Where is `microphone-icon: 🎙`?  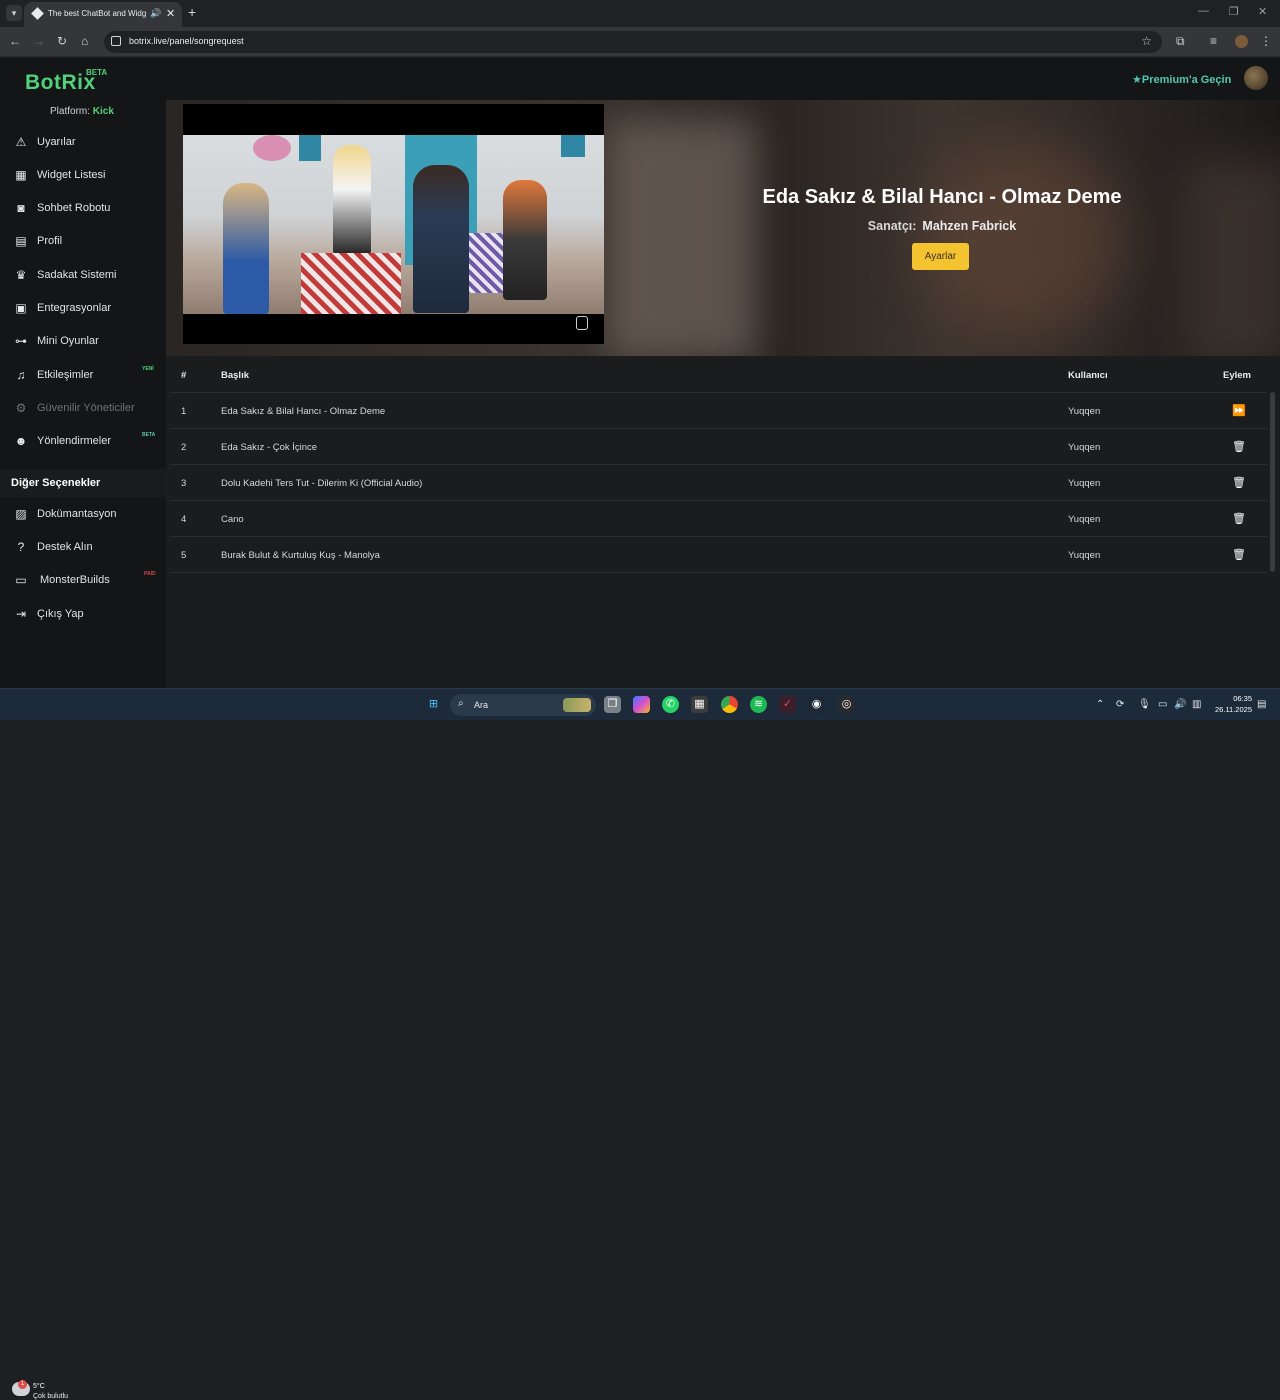 microphone-icon: 🎙 is located at coordinates (1144, 704).